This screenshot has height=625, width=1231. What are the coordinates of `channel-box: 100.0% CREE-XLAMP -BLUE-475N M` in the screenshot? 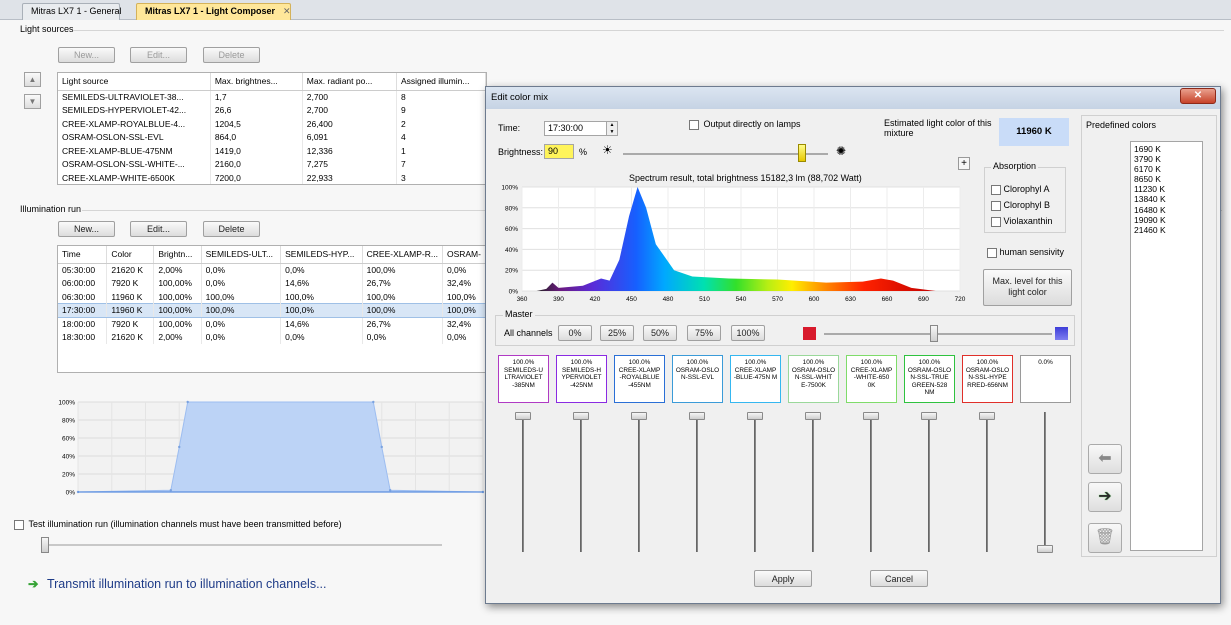 It's located at (755, 379).